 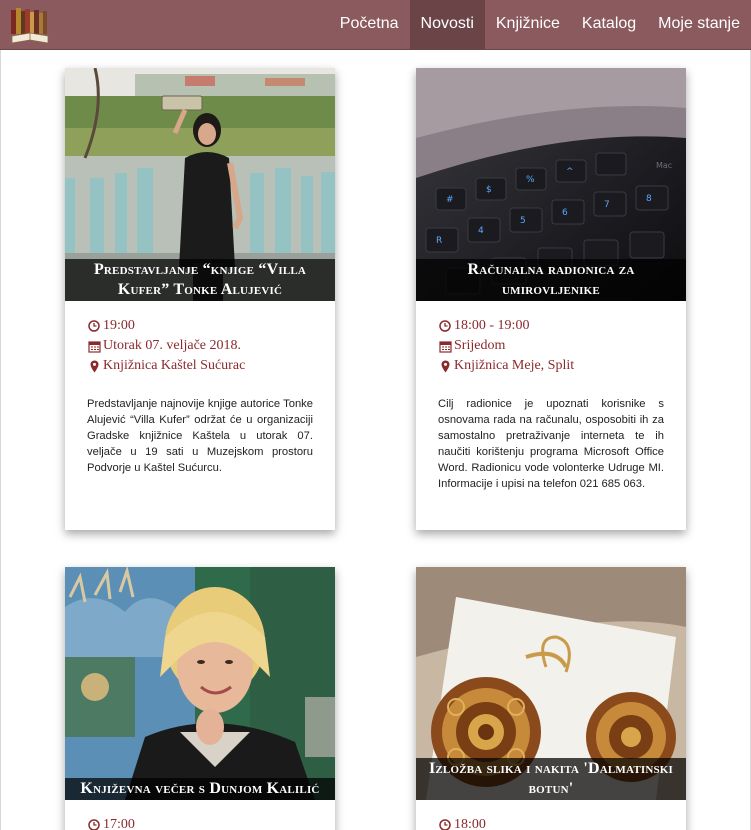 I want to click on nav-item-knjiznice: Knjižnice, so click(x=528, y=25).